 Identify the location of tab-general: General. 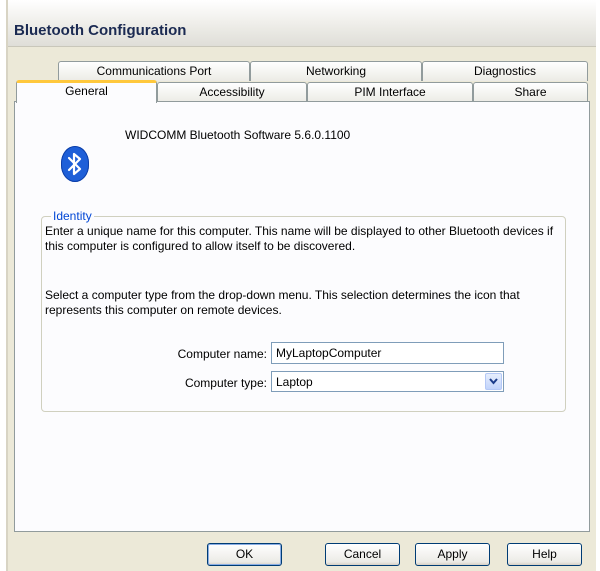
(86, 91).